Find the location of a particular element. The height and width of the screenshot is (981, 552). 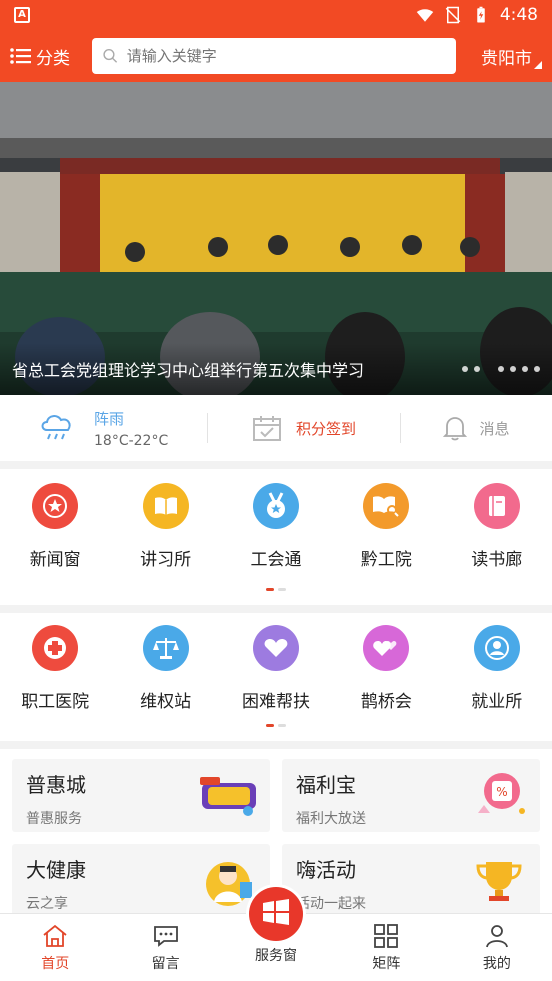

service-grid-secondary: 职工医院 维权站 困难帮扶 鹊桥会 就业所 is located at coordinates (276, 677).